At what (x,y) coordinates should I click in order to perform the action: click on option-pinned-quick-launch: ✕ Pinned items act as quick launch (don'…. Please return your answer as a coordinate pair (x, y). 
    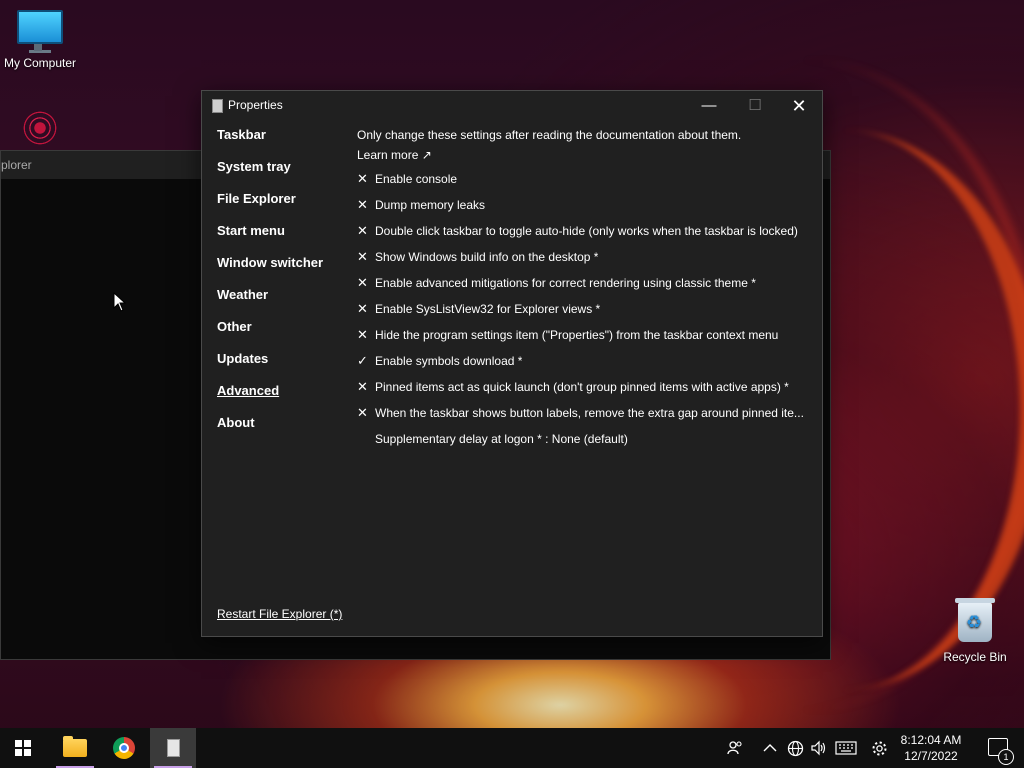
    Looking at the image, I should click on (582, 387).